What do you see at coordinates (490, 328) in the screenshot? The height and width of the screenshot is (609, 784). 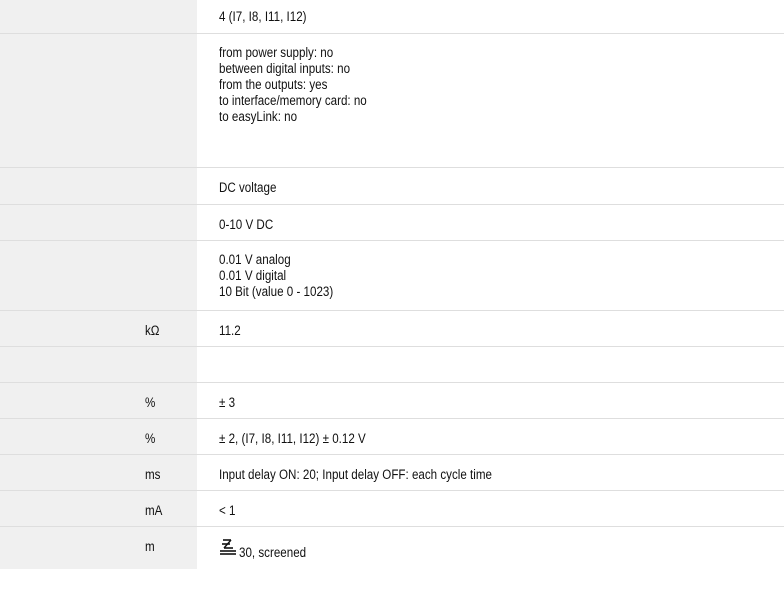 I see `value-cell: 11.2` at bounding box center [490, 328].